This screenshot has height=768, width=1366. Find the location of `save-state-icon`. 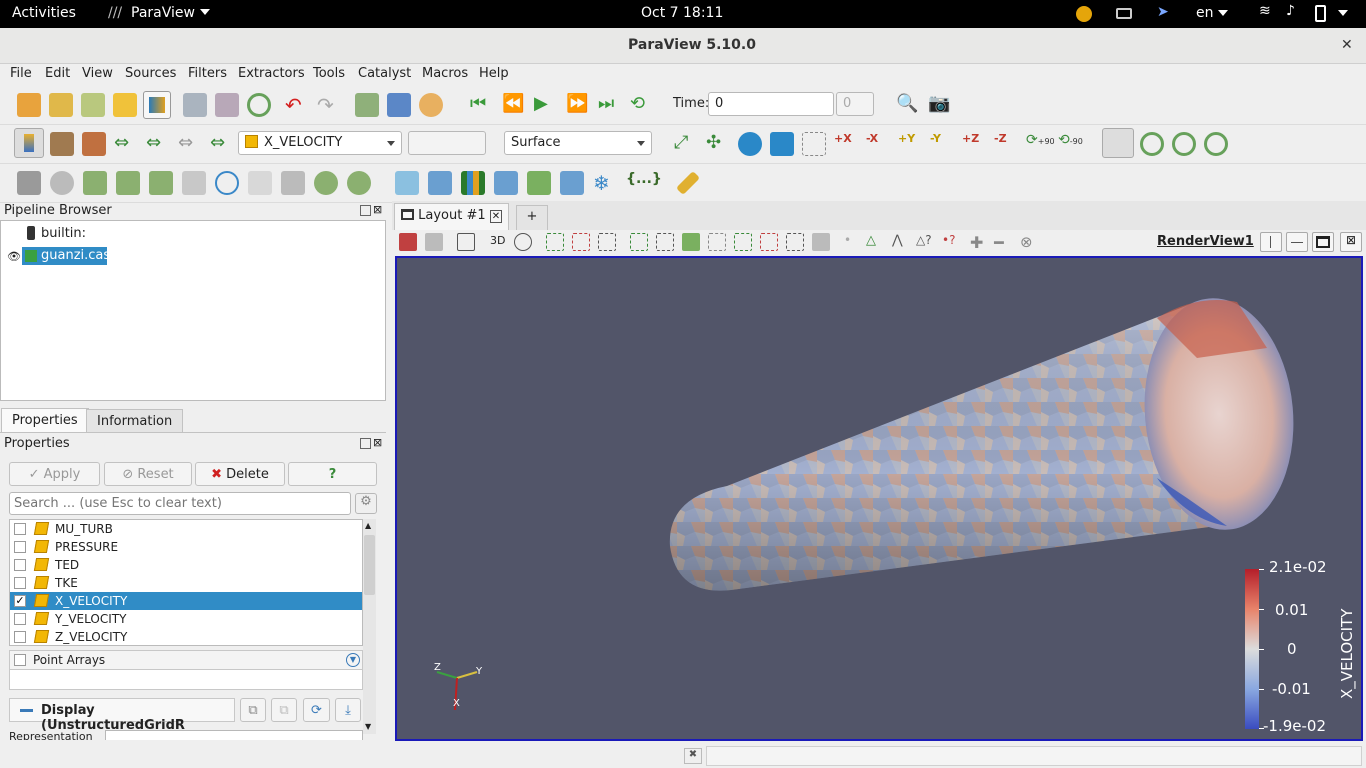

save-state-icon is located at coordinates (125, 105).